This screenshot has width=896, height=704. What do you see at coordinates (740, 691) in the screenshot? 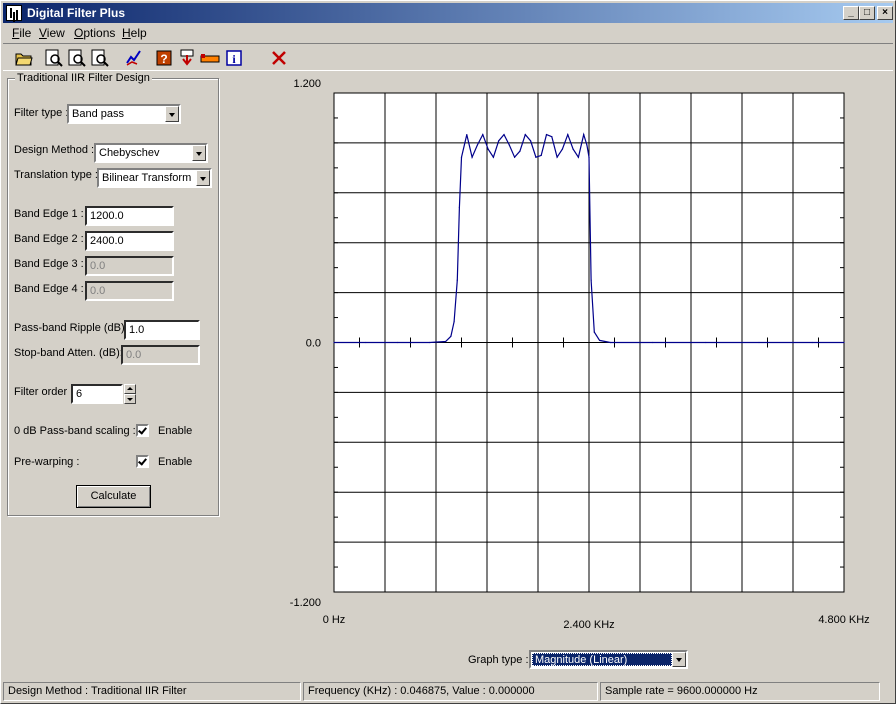
I see `status-sample-rate: Sample rate = 9600.000000 Hz` at bounding box center [740, 691].